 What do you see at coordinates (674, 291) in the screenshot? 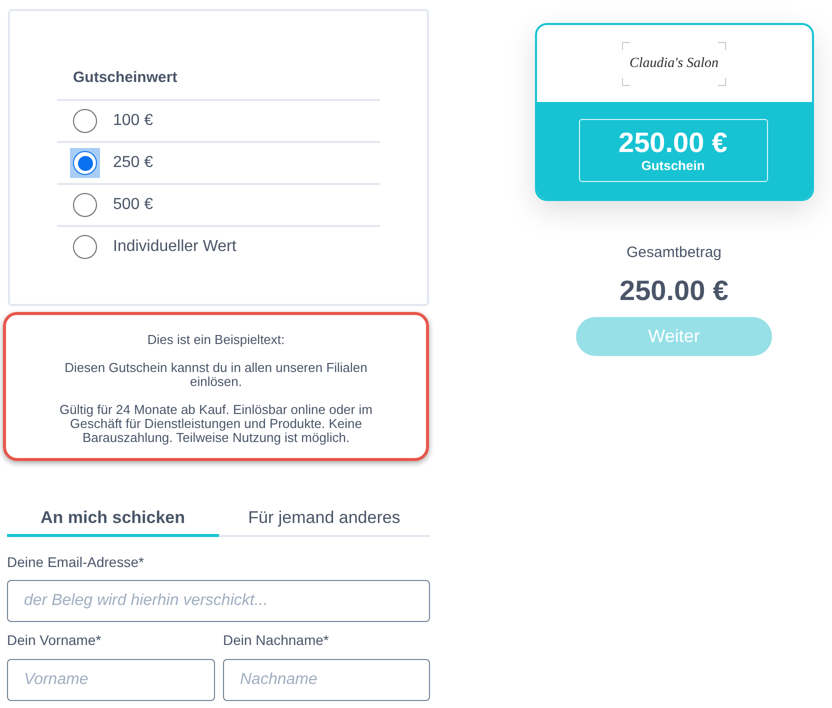
I see `total-amount: 250.00 €` at bounding box center [674, 291].